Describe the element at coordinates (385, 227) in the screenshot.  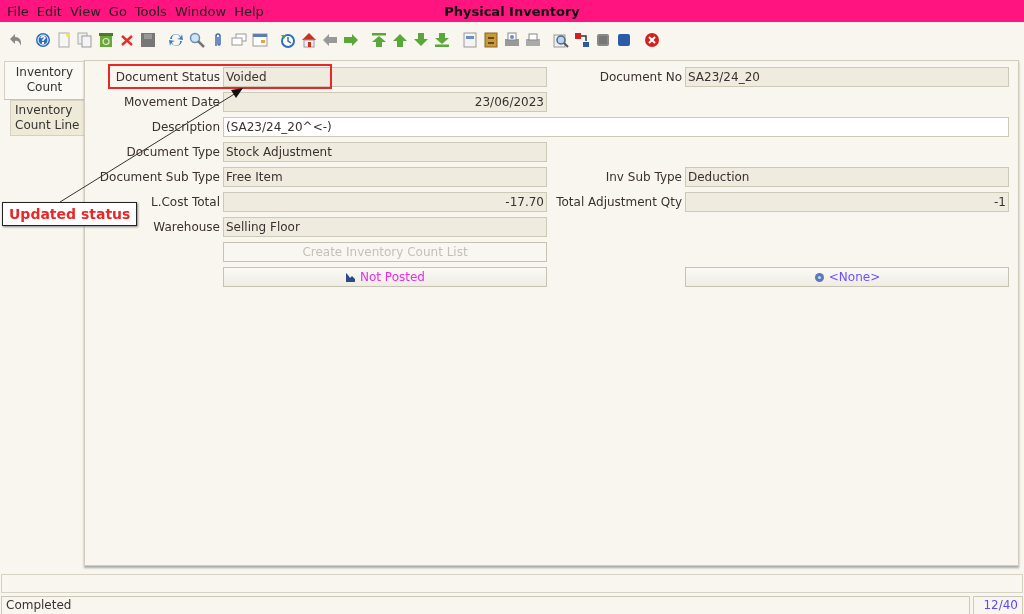
I see `text-field: Selling Floor` at that location.